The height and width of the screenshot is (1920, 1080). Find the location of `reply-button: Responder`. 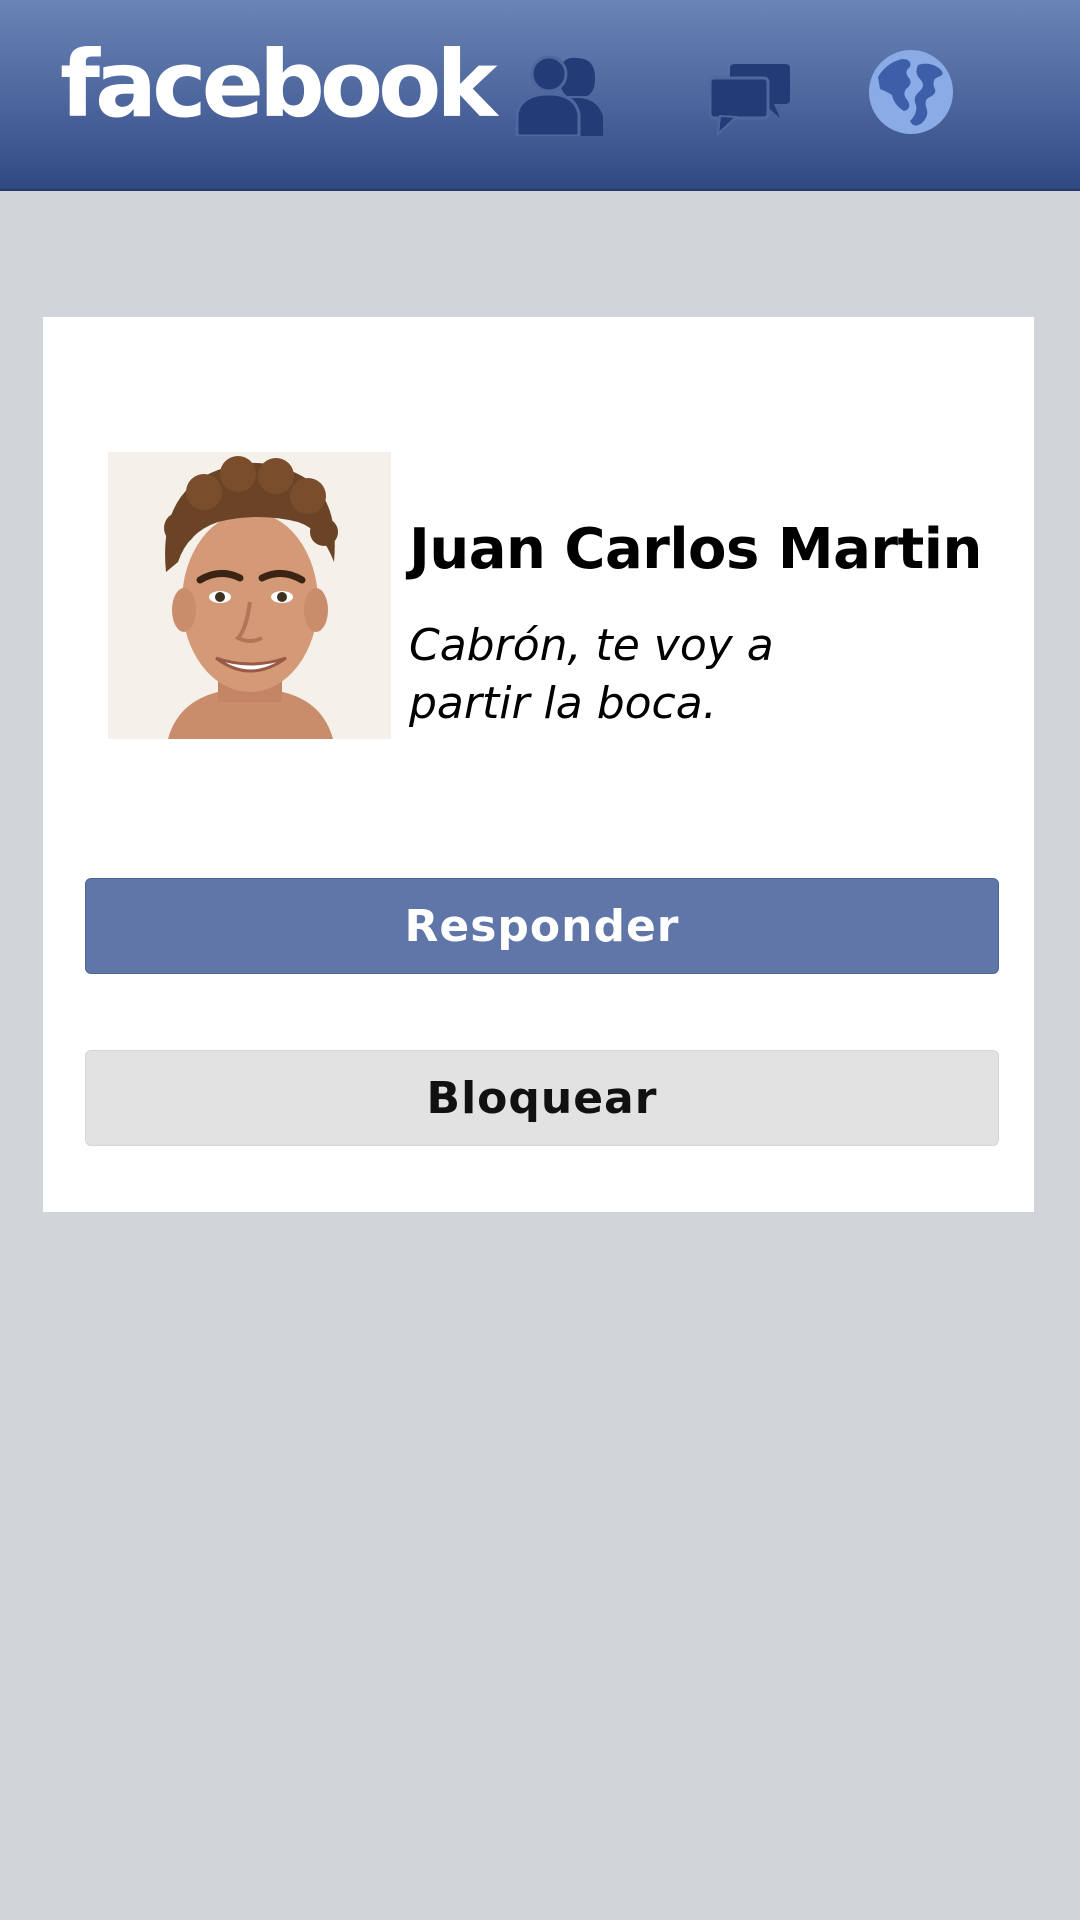

reply-button: Responder is located at coordinates (542, 926).